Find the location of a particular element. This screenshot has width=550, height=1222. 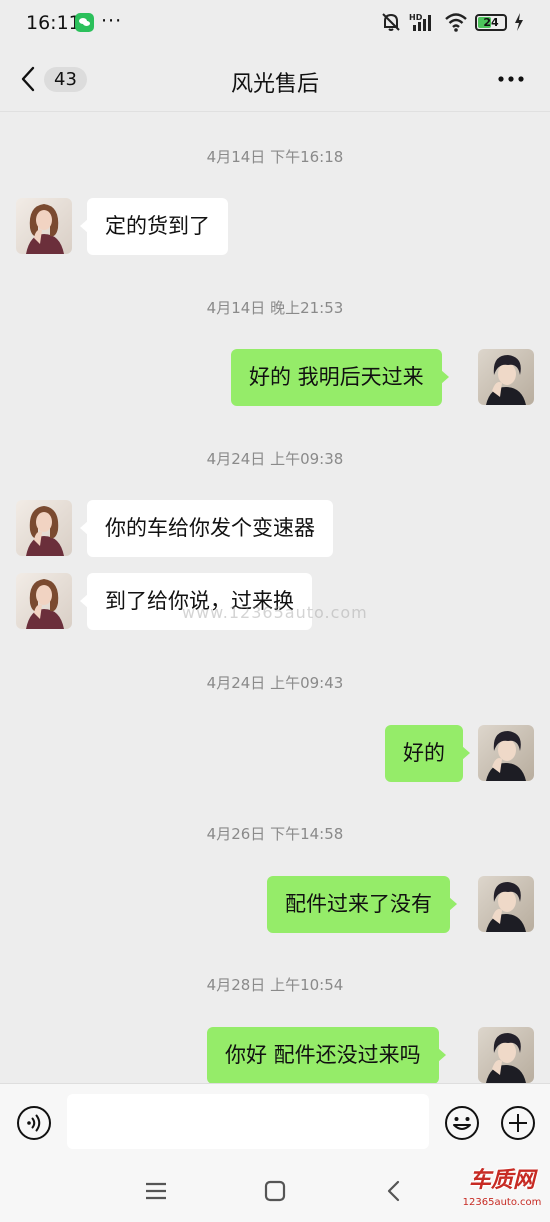

site-logo: 车质网 12365auto.com is located at coordinates (502, 1191).